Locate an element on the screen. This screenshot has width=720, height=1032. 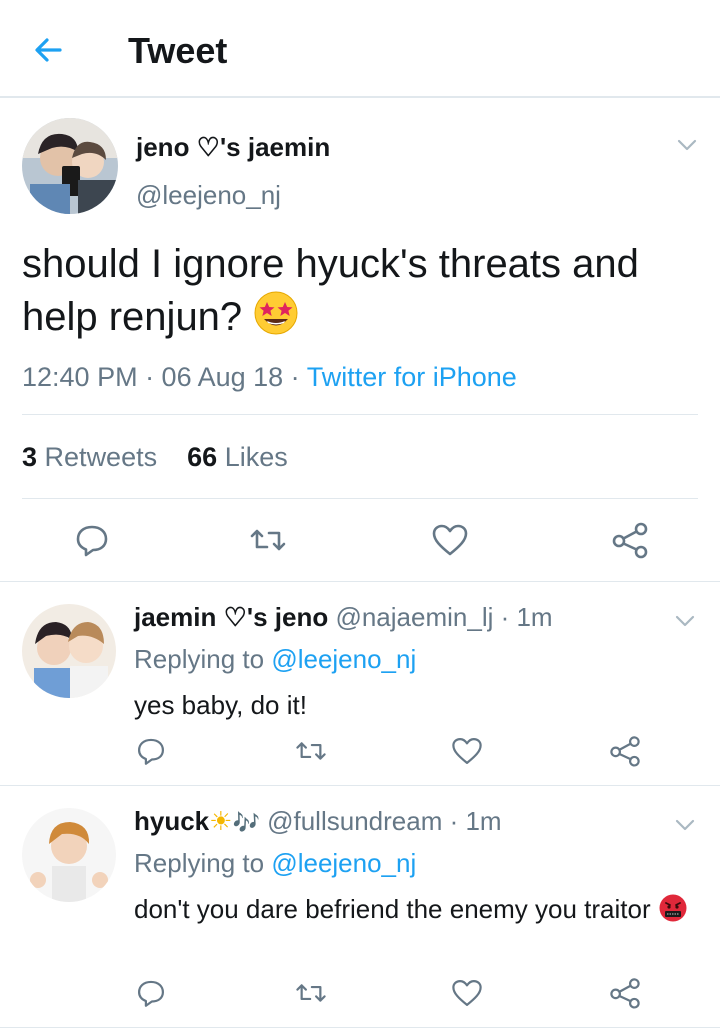
reply-text: yes baby, do it! is located at coordinates (220, 705).